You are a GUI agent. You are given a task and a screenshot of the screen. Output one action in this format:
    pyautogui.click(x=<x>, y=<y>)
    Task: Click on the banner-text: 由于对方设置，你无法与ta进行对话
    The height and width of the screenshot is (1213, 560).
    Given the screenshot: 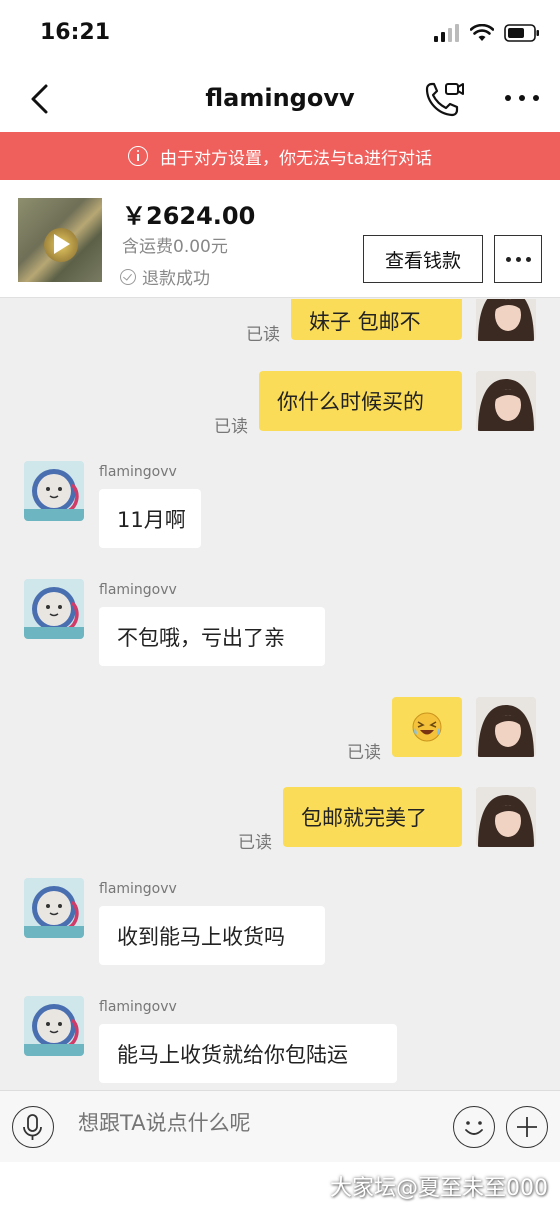 What is the action you would take?
    pyautogui.click(x=296, y=158)
    